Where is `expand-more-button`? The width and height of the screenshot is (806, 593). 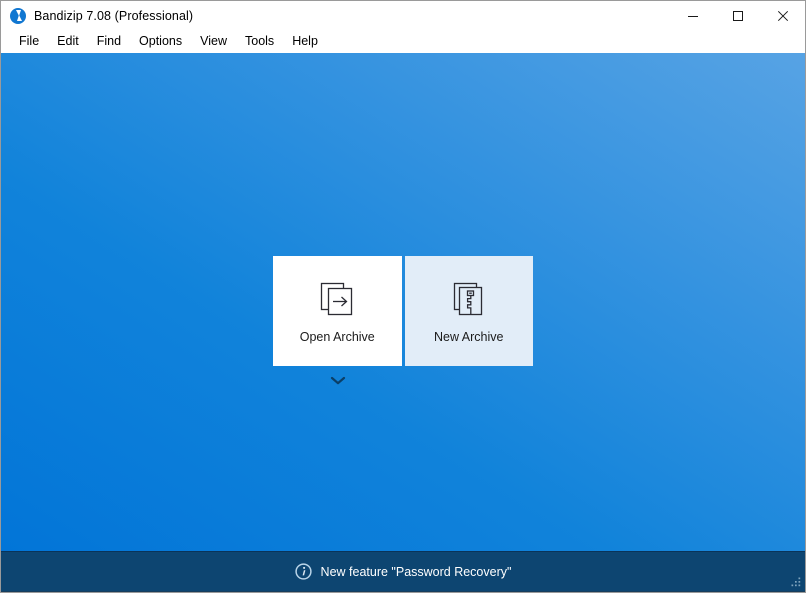
expand-more-button is located at coordinates (338, 380).